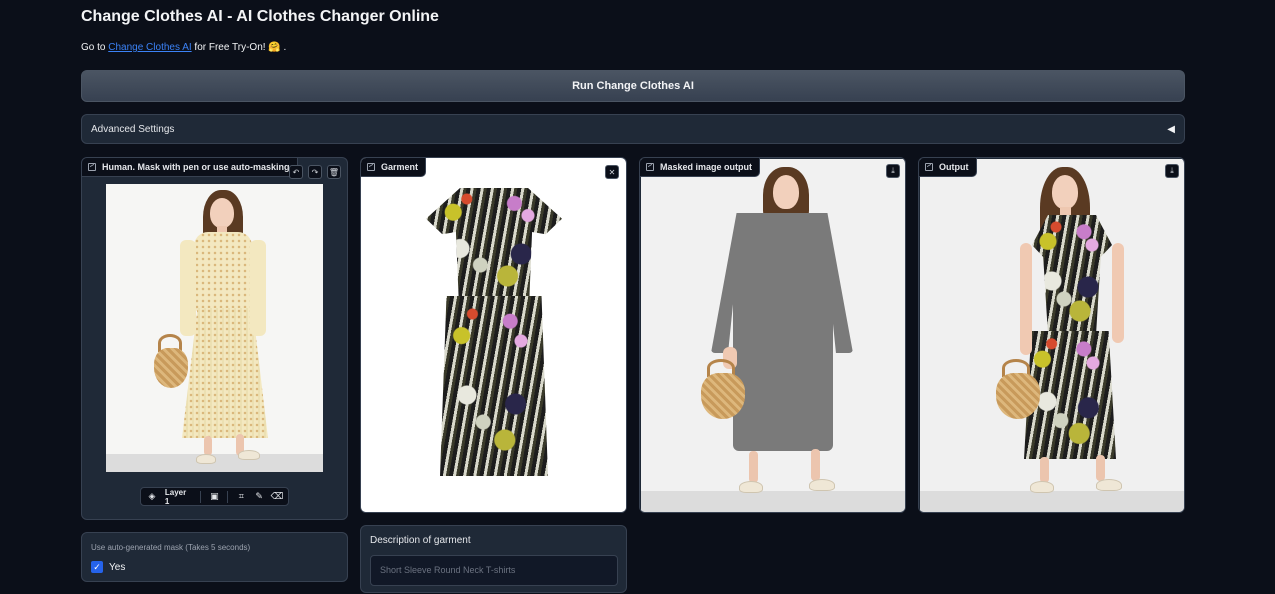 This screenshot has height=594, width=1275. What do you see at coordinates (241, 496) in the screenshot?
I see `crop-icon: ⌗` at bounding box center [241, 496].